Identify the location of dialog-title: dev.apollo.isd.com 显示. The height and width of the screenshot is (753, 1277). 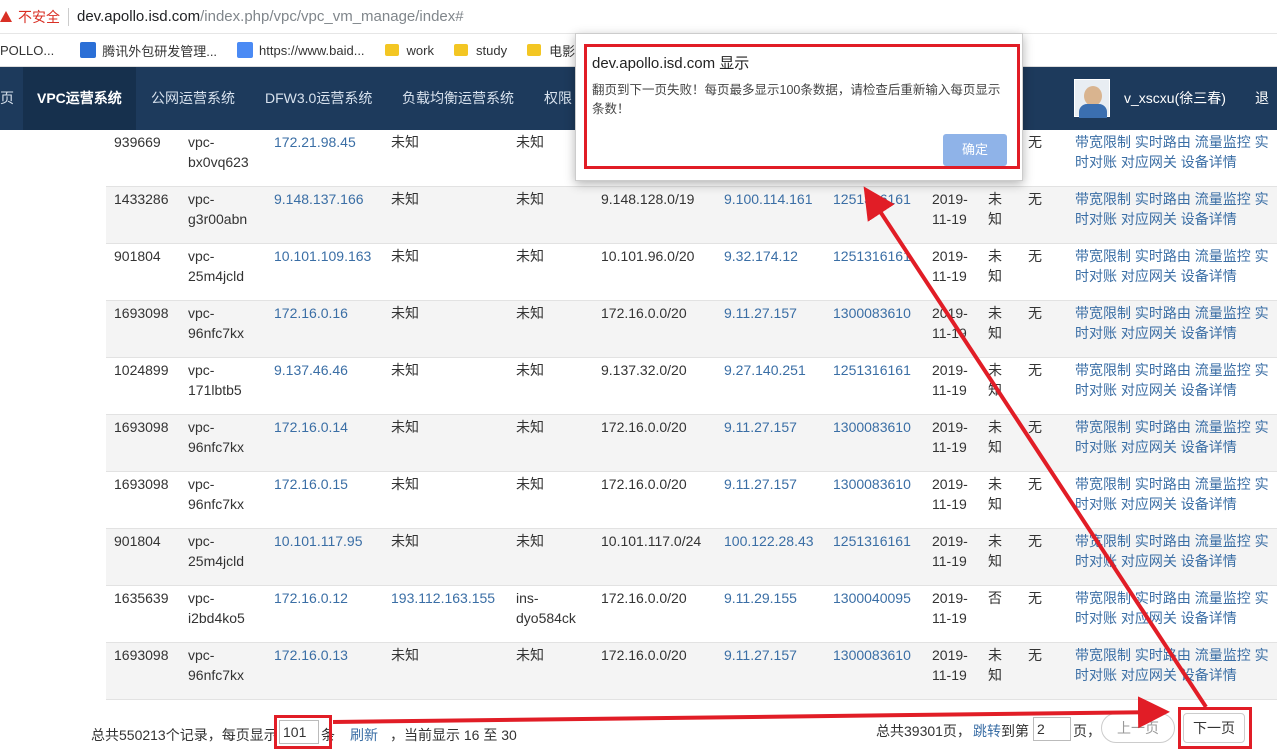
(671, 63).